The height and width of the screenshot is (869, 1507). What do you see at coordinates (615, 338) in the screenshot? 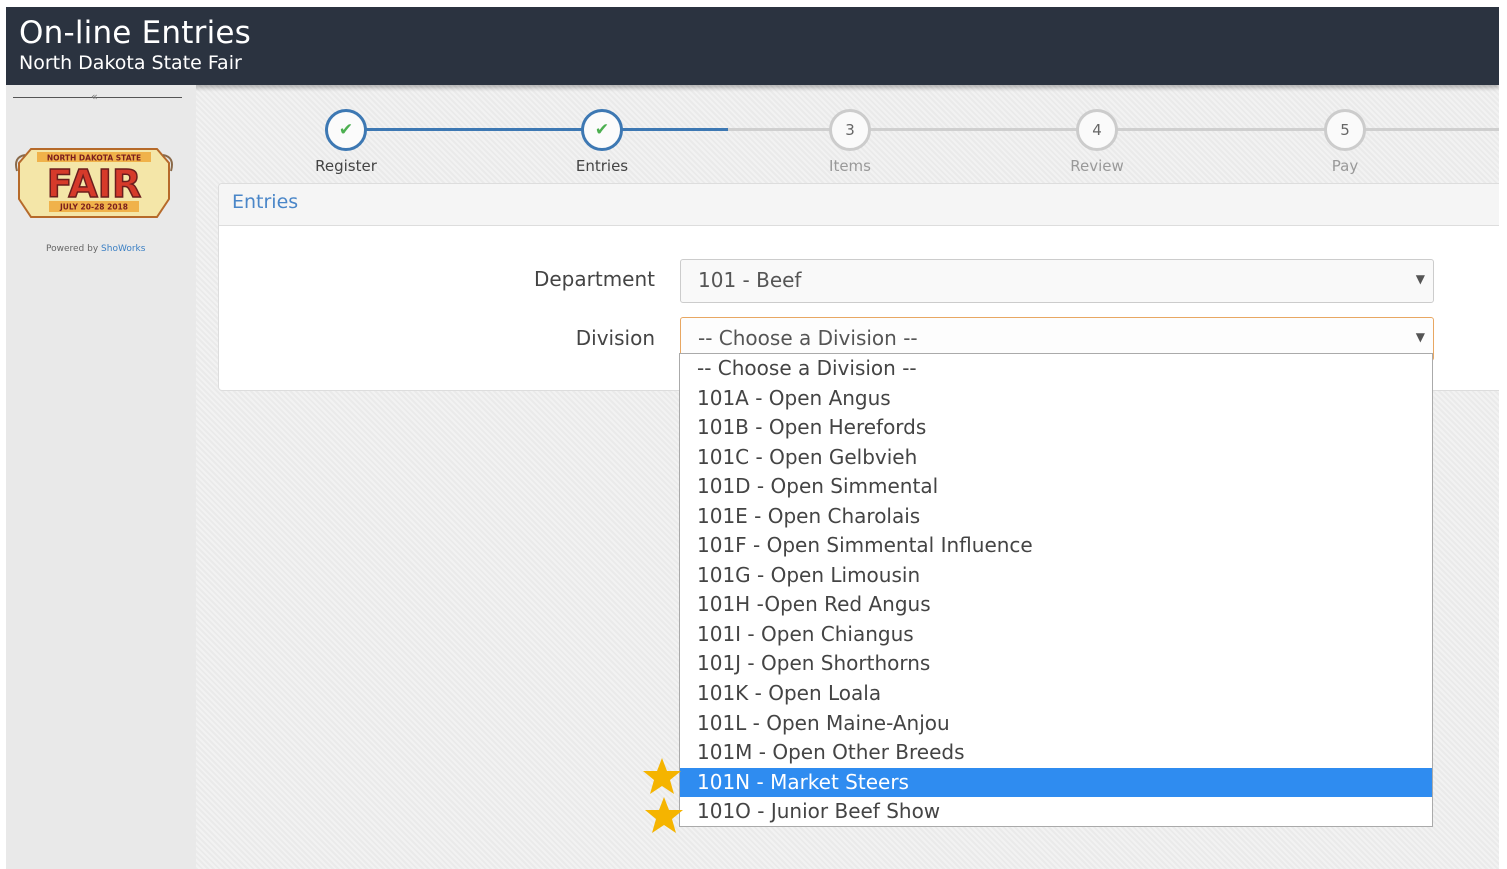
I see `division-label: Division` at bounding box center [615, 338].